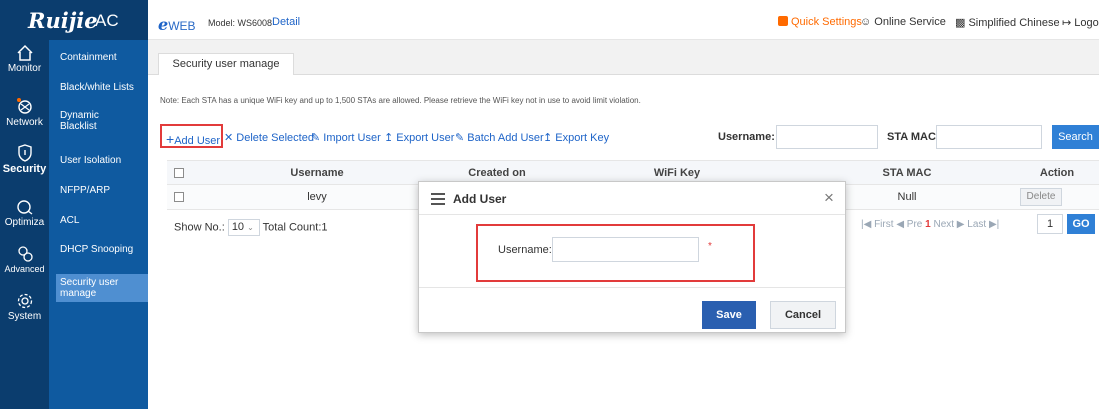  I want to click on quick-settings-link: Quick Settings, so click(820, 22).